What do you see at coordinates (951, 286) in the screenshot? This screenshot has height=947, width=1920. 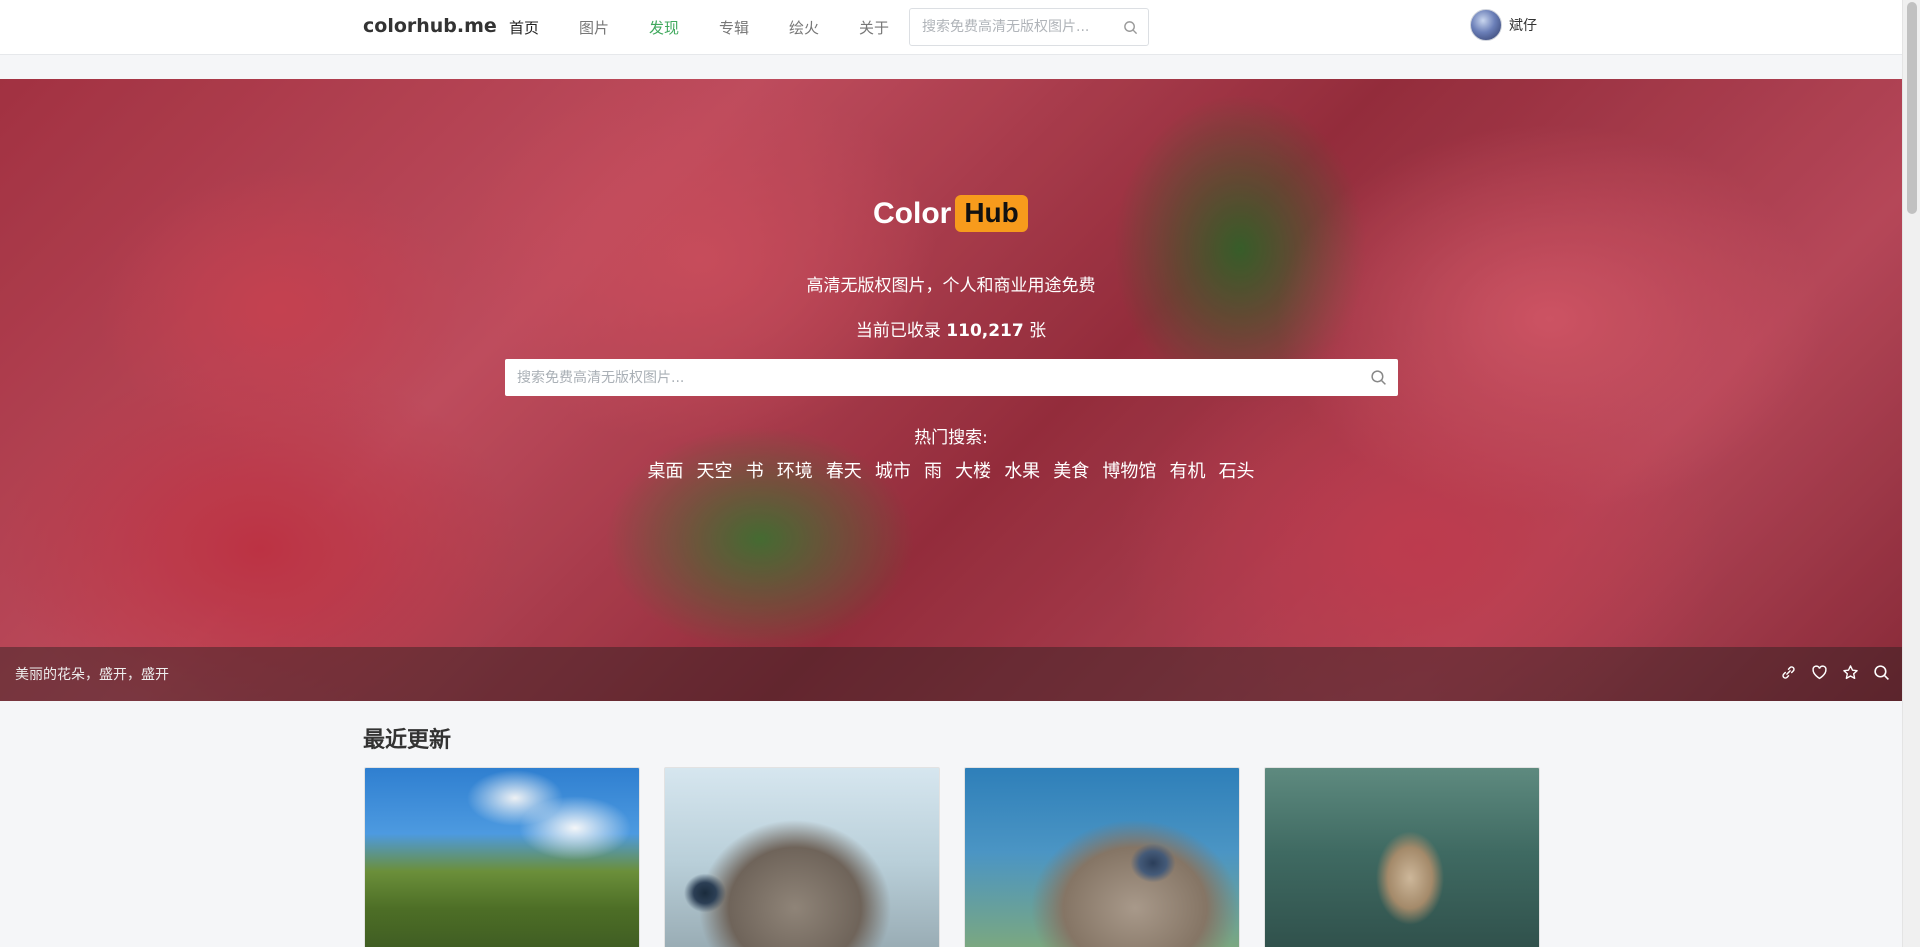 I see `hero-tagline: 高清无版权图片，个人和商业用途免费` at bounding box center [951, 286].